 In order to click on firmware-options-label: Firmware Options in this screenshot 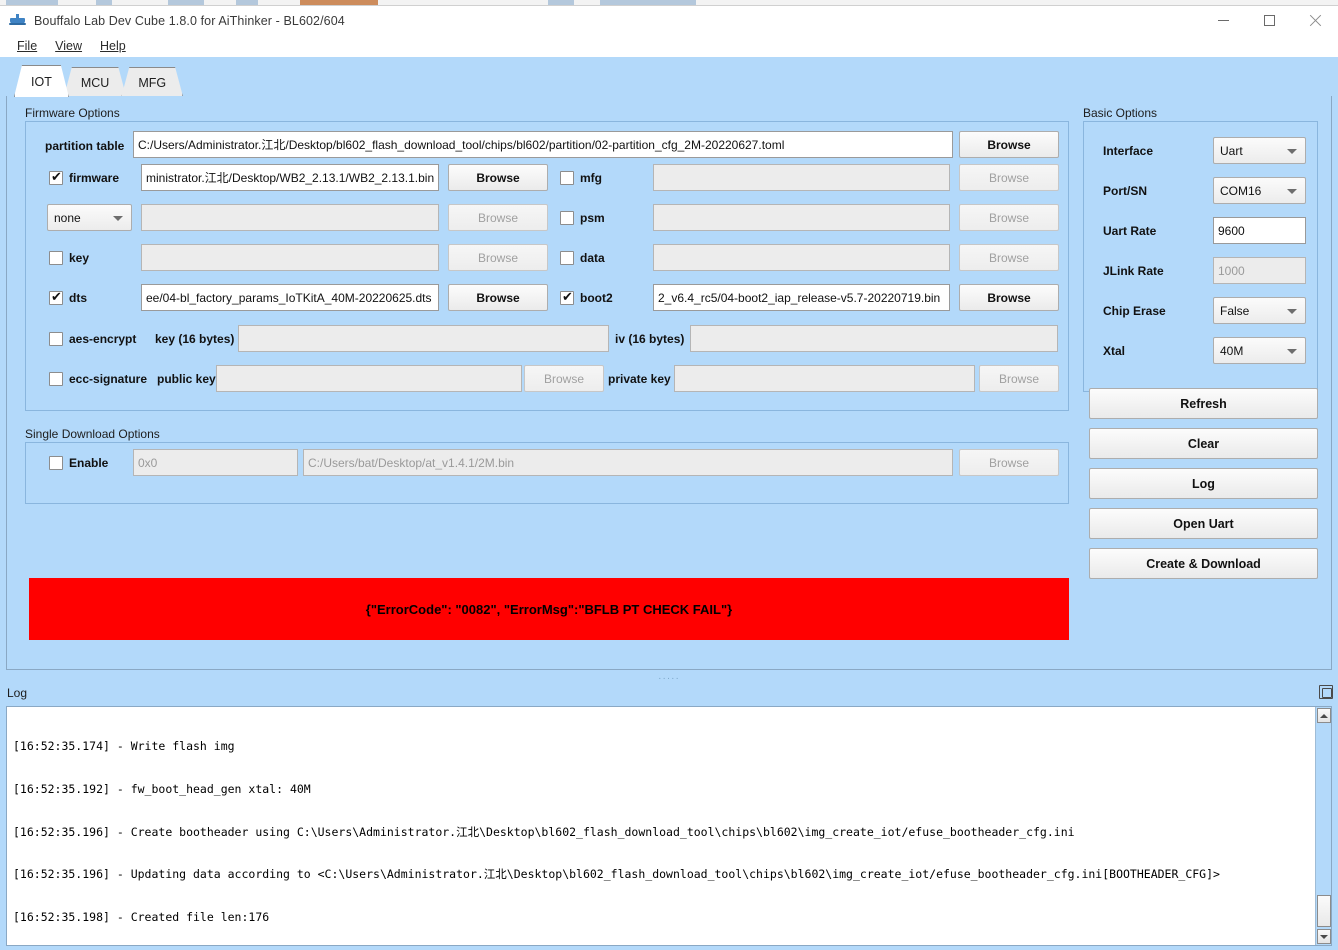, I will do `click(72, 113)`.